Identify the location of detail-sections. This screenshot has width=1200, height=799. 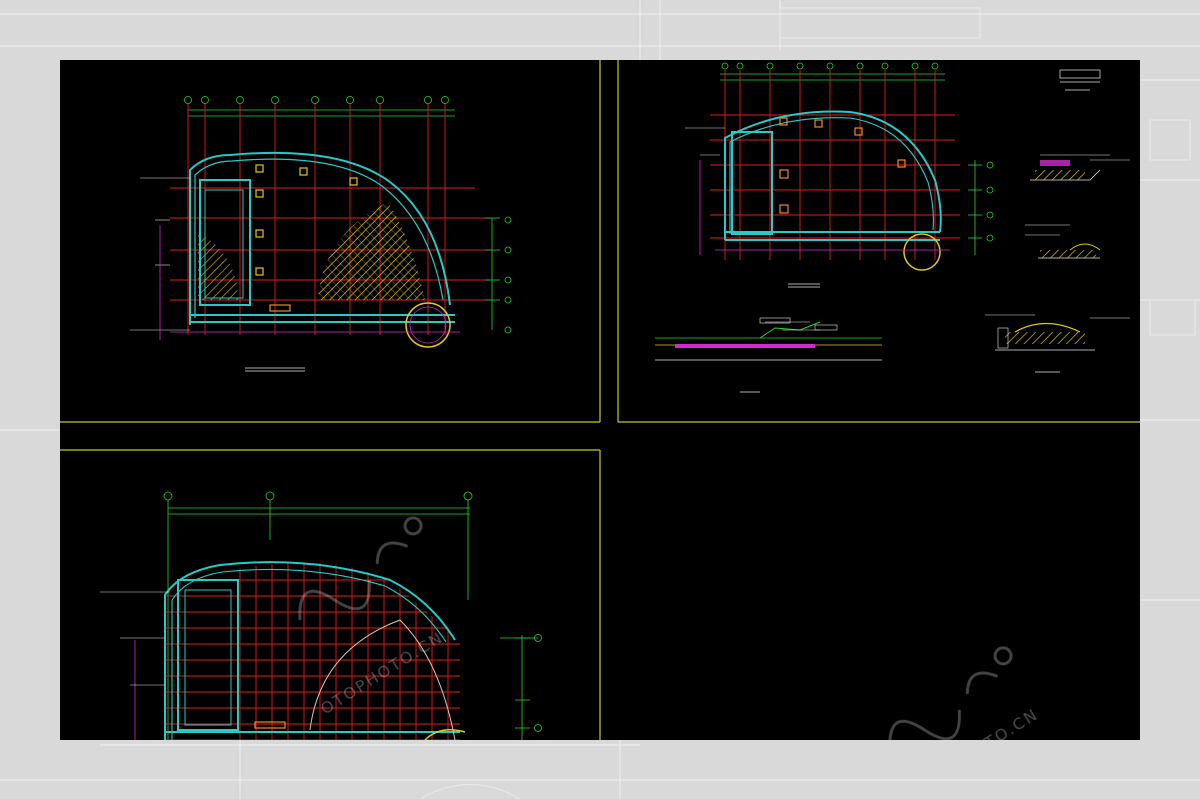
(1057, 221).